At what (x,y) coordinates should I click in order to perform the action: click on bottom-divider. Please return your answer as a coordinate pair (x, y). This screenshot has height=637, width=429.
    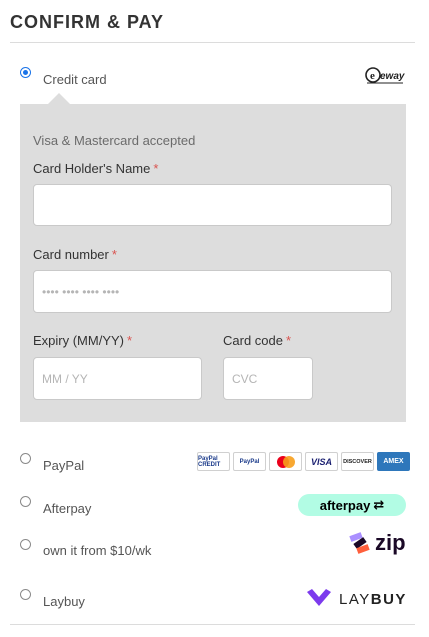
    Looking at the image, I should click on (212, 624).